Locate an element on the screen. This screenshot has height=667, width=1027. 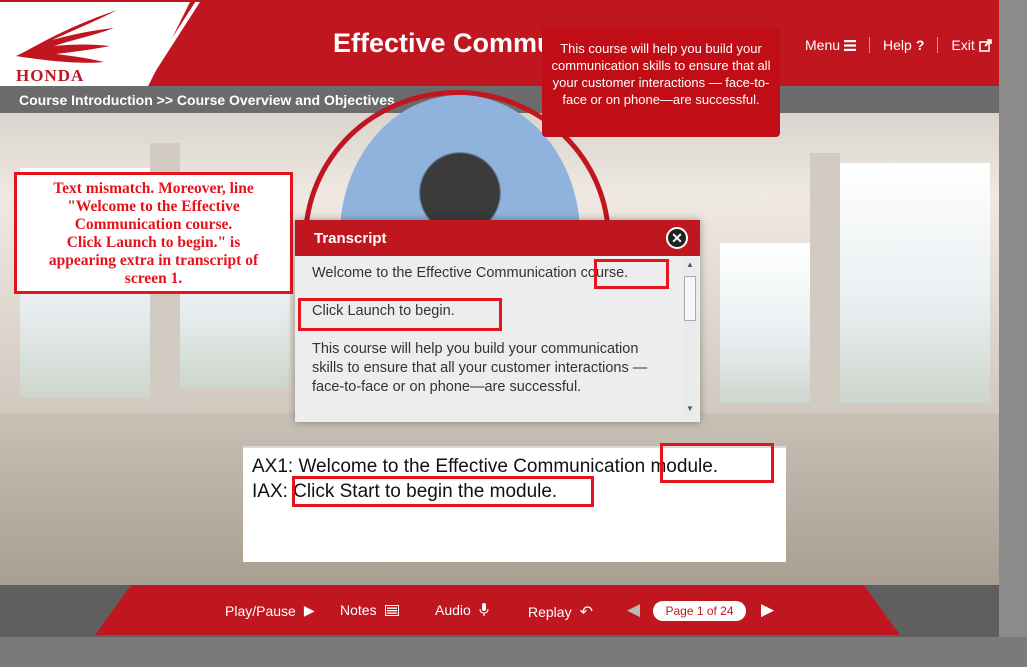
notes-button: Notes is located at coordinates (369, 610).